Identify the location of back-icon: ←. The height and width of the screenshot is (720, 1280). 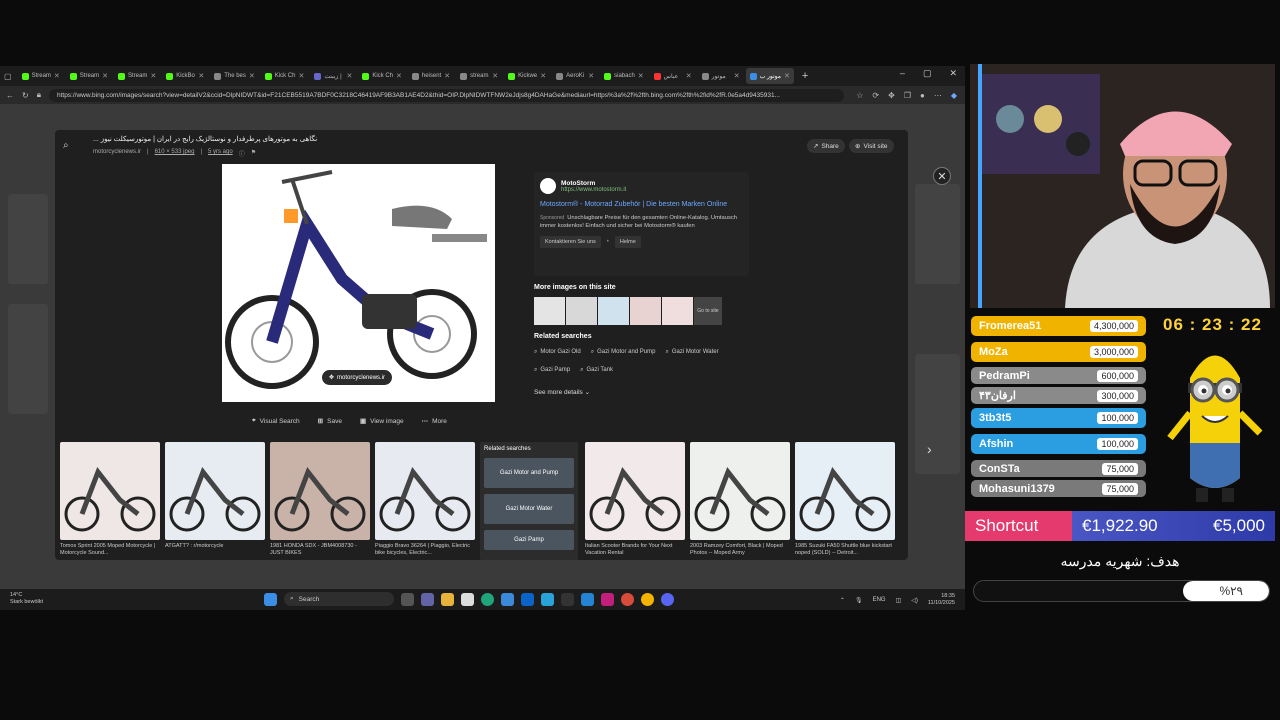
(10, 95).